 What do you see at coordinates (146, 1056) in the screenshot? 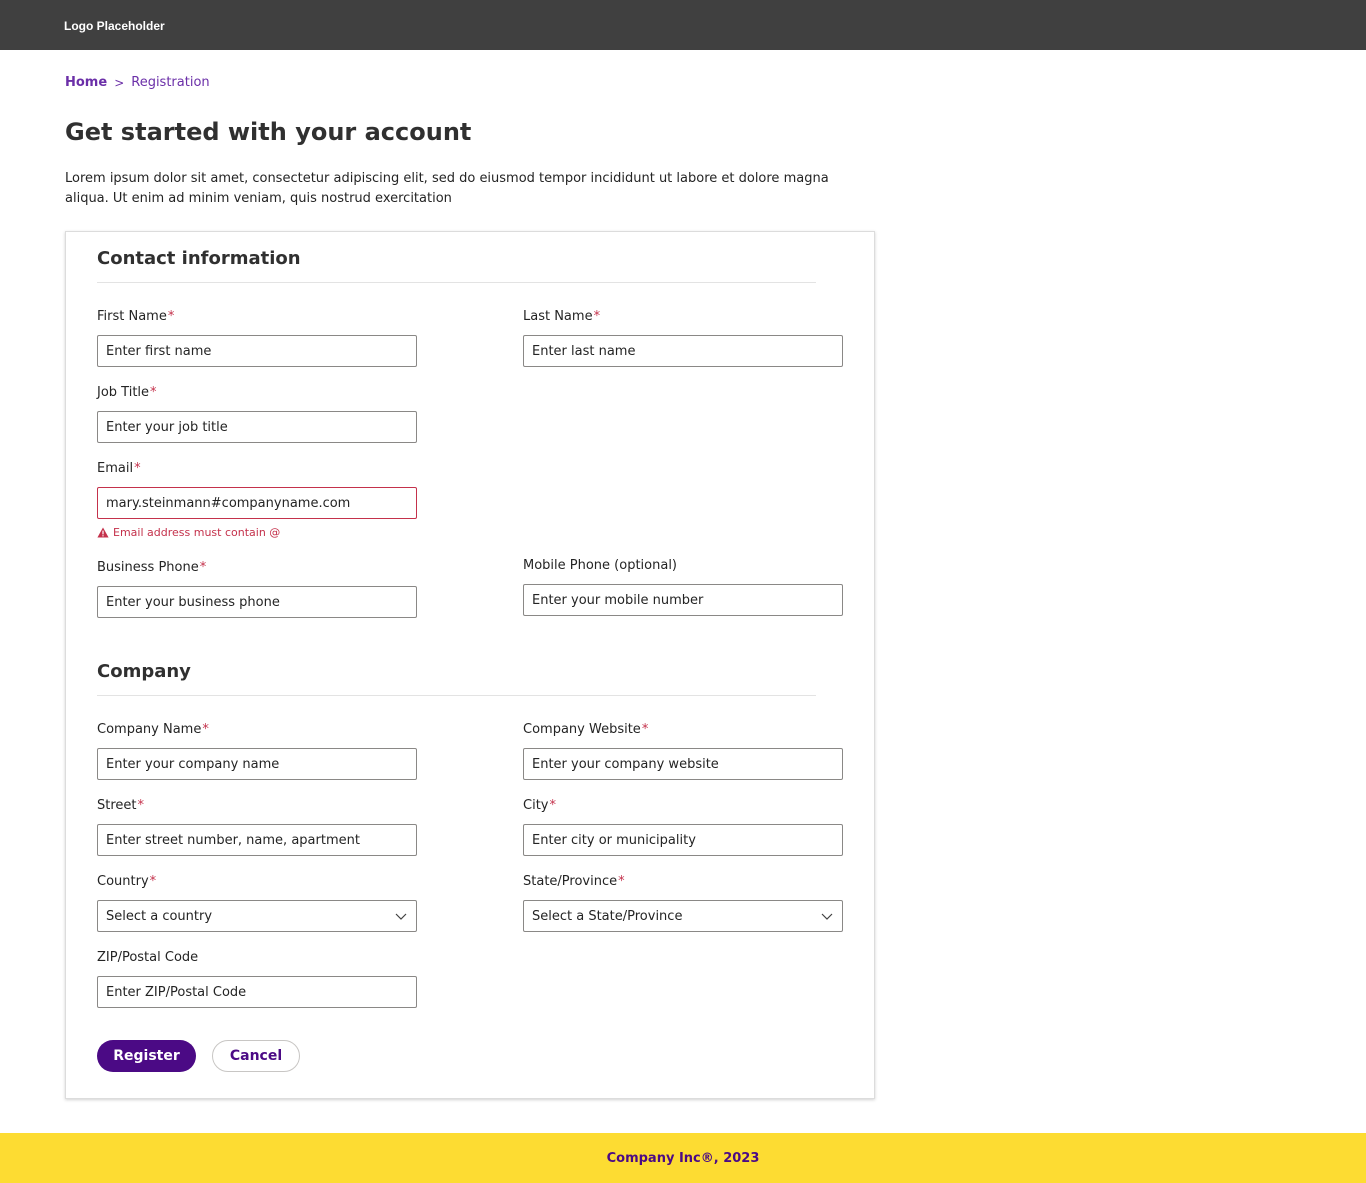
I see `register-button: Register` at bounding box center [146, 1056].